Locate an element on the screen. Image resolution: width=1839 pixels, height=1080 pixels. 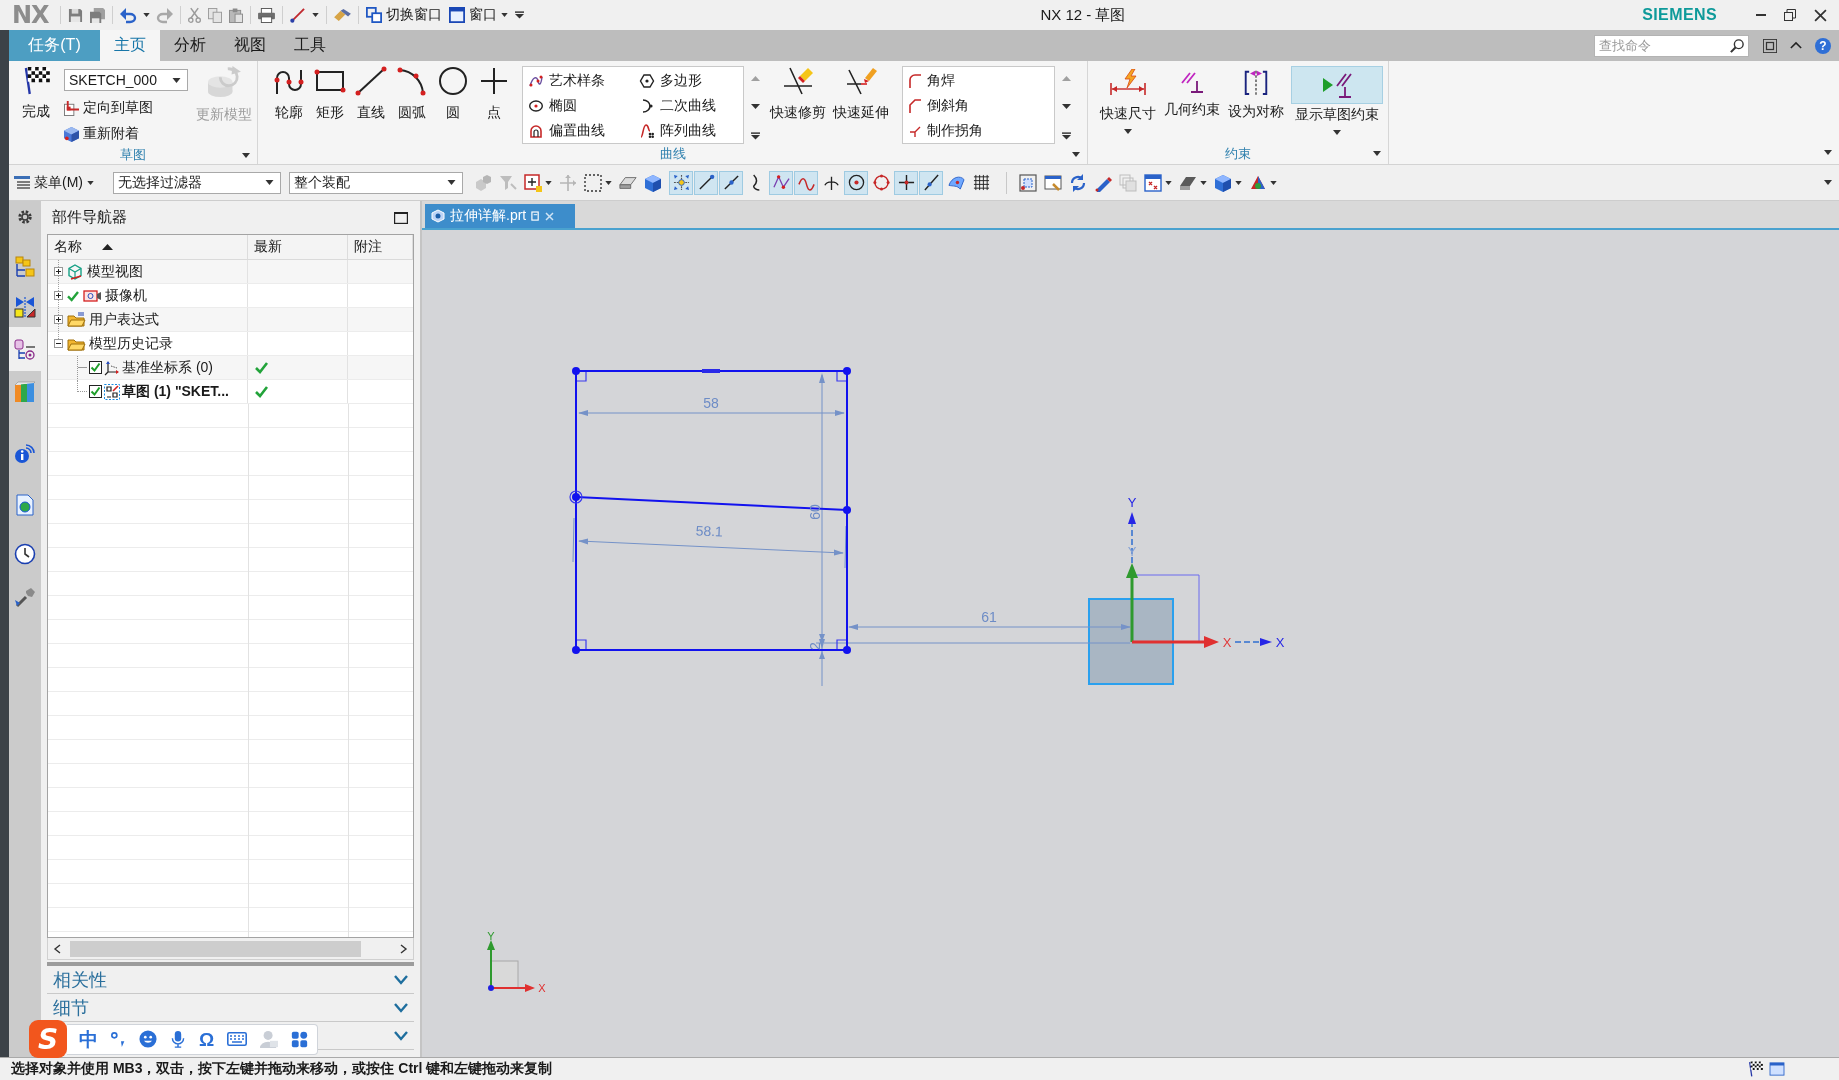
resource-tab is located at coordinates (25, 349).